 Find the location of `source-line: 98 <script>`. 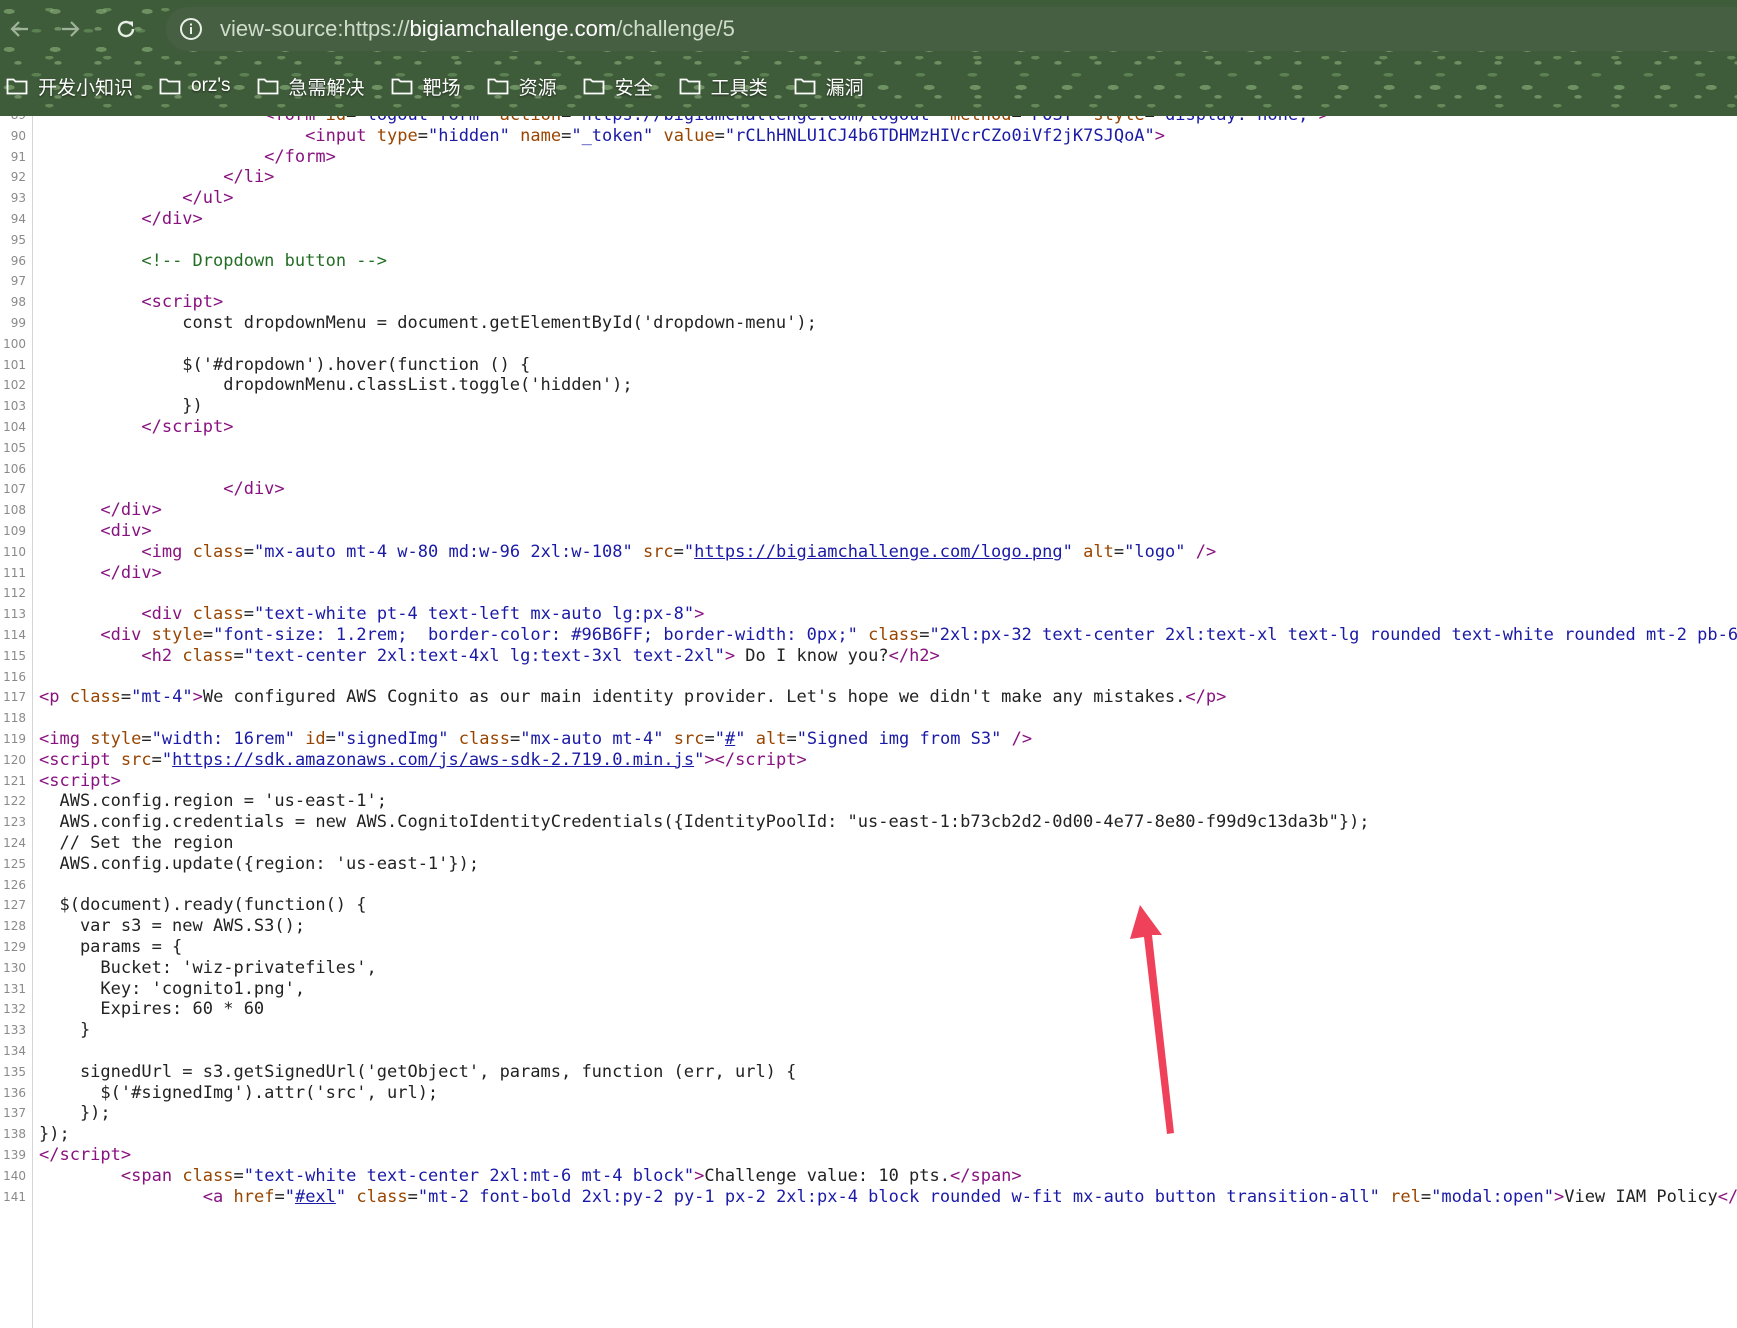

source-line: 98 <script> is located at coordinates (868, 302).